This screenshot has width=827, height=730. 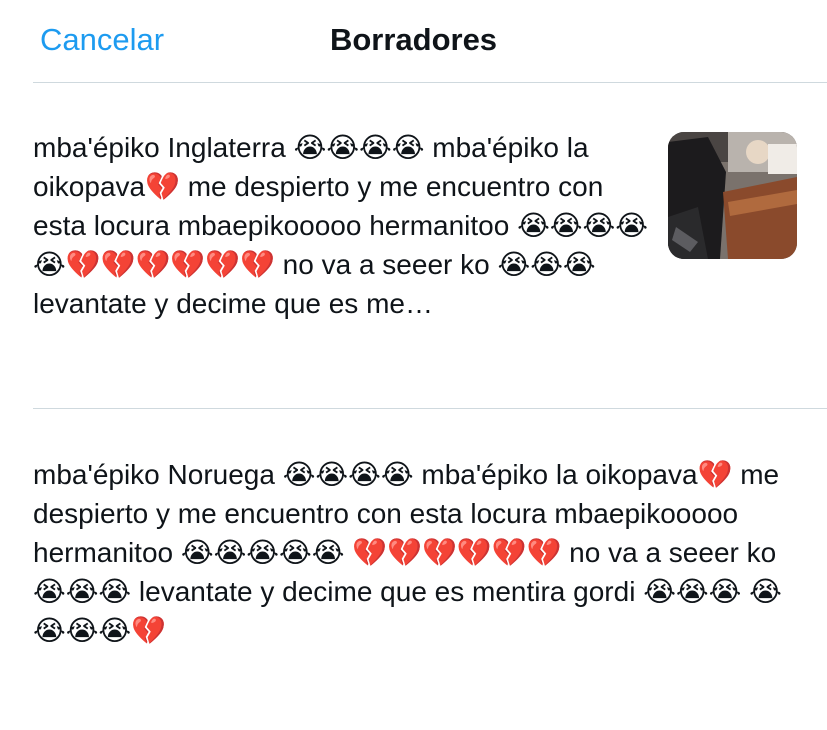 I want to click on draft-media-thumbnail, so click(x=732, y=195).